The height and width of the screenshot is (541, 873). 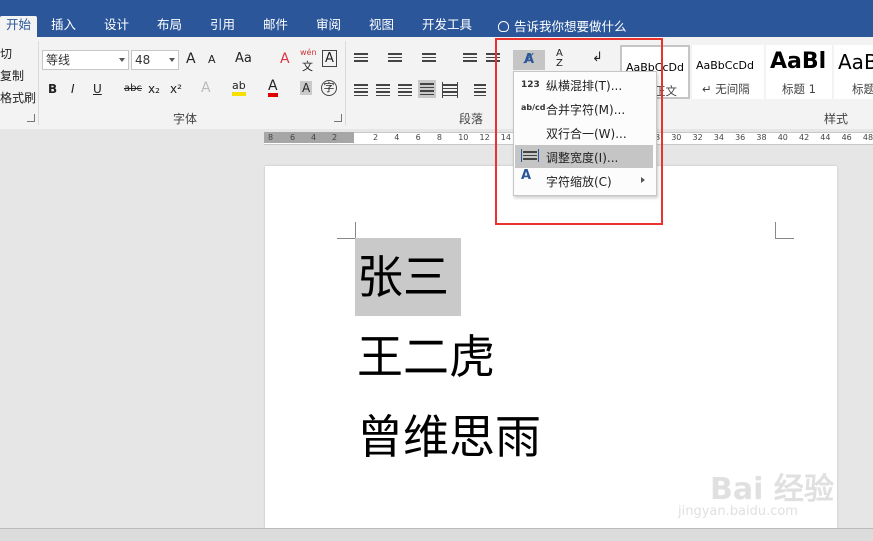 I want to click on tab-home: 开始, so click(x=19, y=26).